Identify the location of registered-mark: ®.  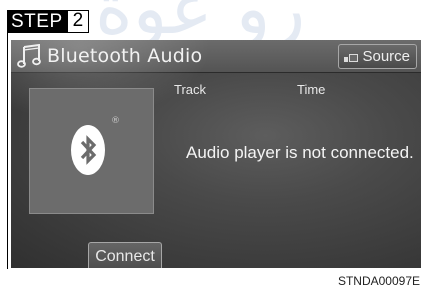
(115, 121).